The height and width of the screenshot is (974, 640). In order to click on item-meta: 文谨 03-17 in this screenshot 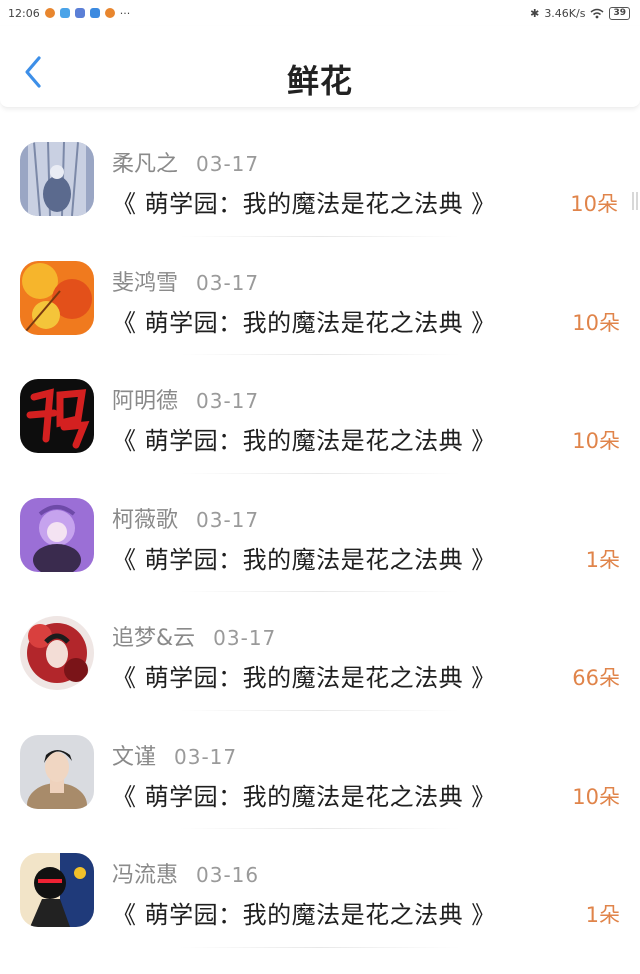, I will do `click(174, 755)`.